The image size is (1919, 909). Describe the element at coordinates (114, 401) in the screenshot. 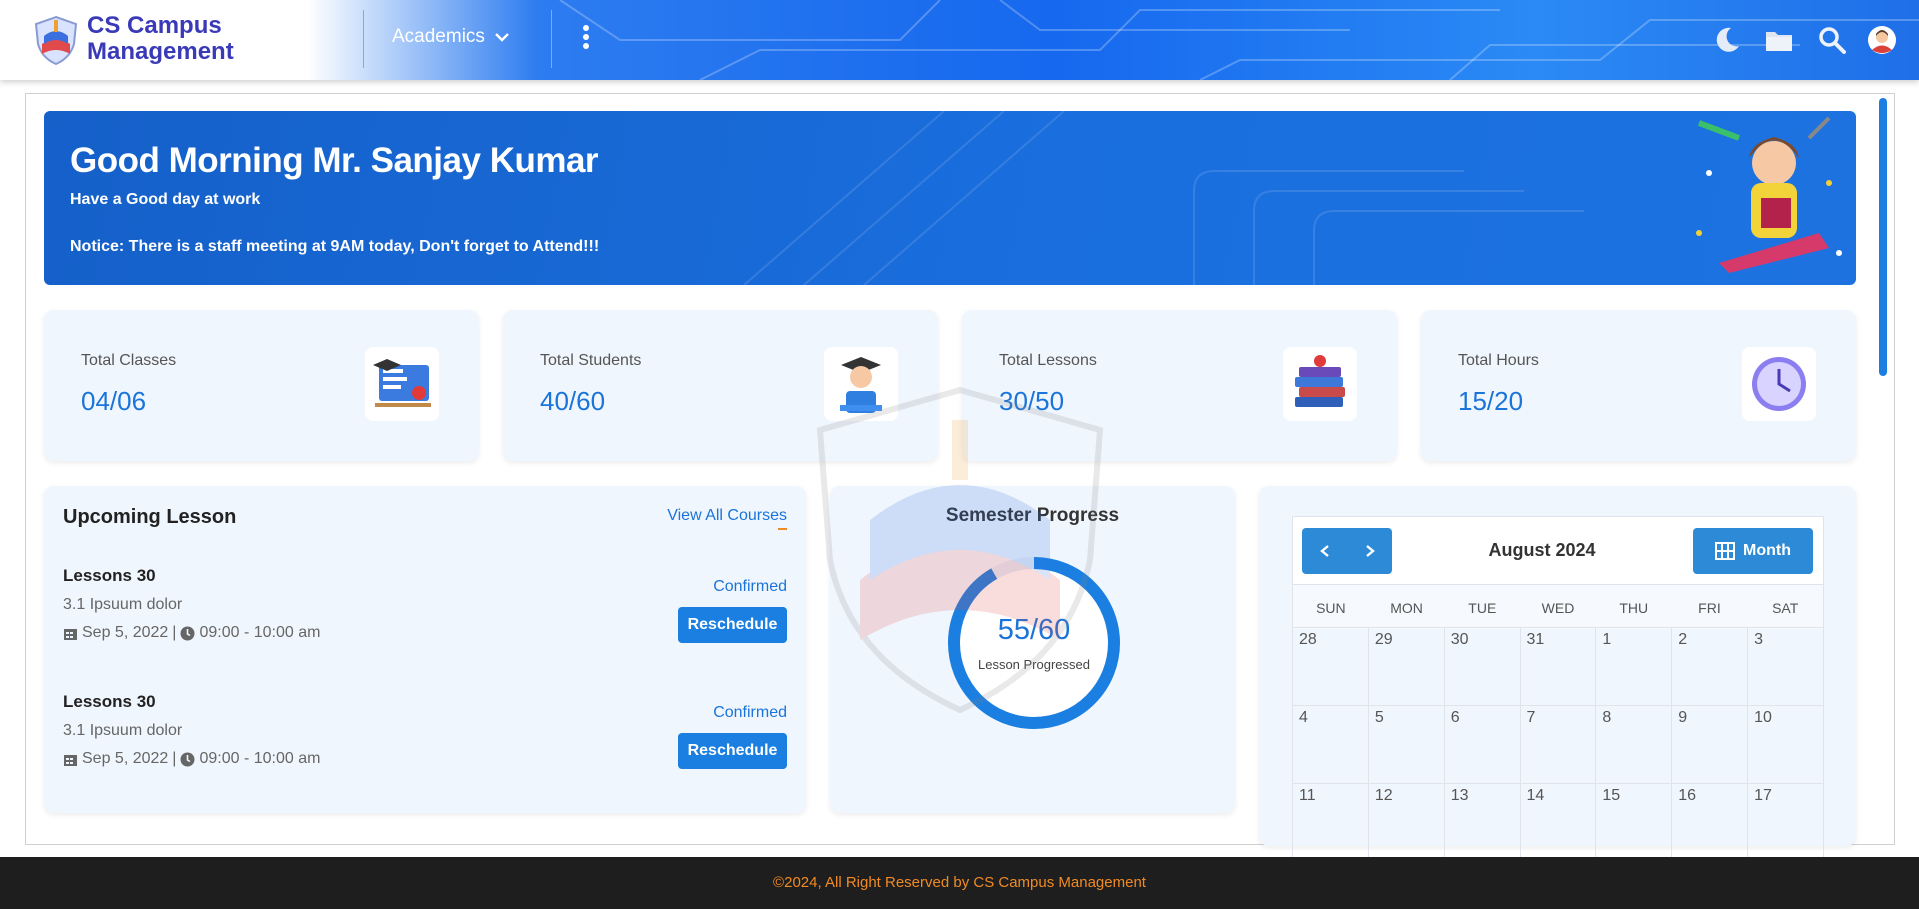

I see `stat-value: 04/06` at that location.